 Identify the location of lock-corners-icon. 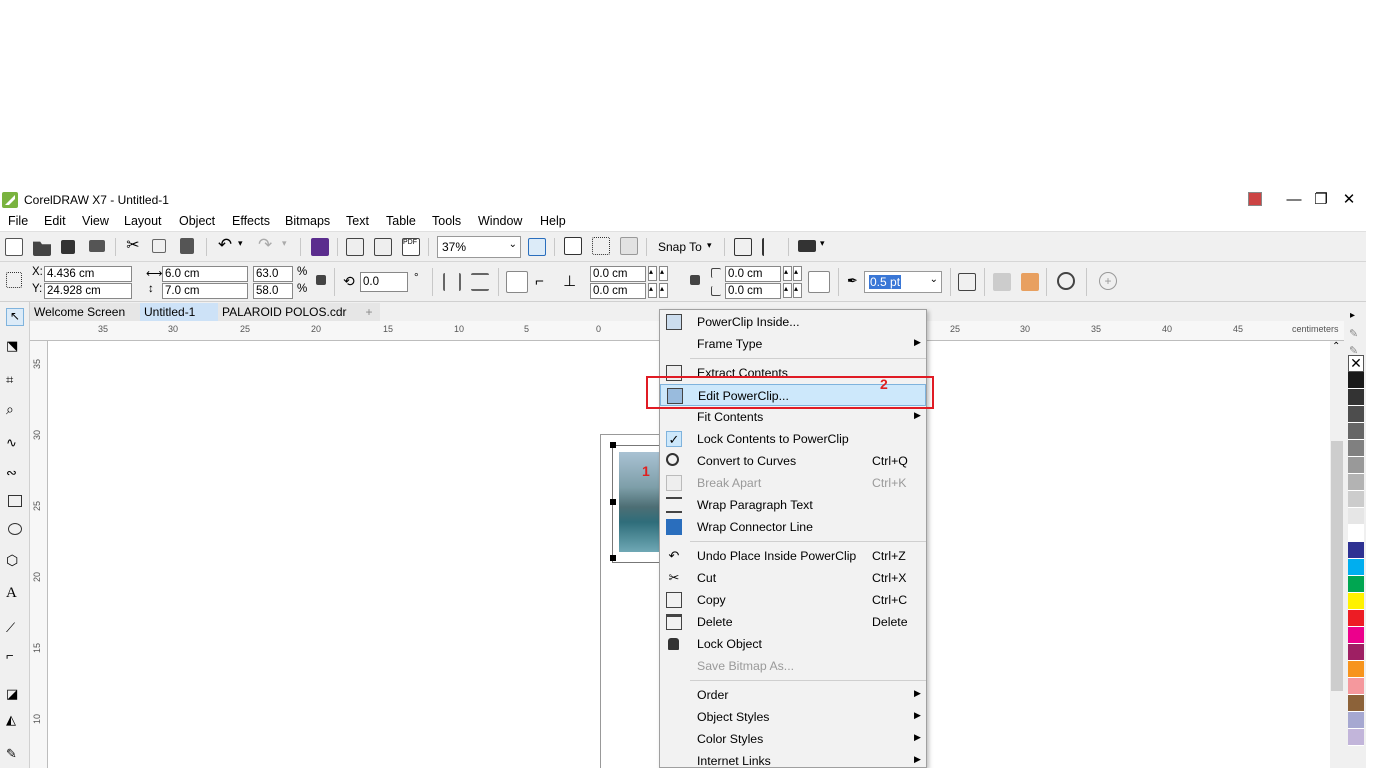
(695, 280).